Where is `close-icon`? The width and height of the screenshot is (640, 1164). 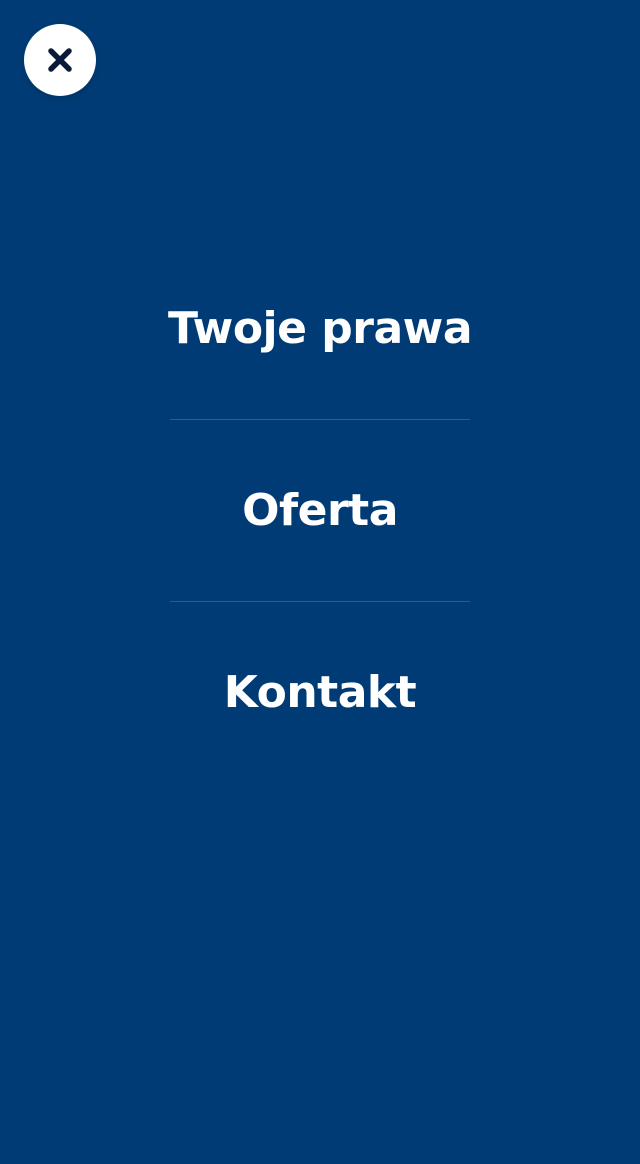
close-icon is located at coordinates (60, 60).